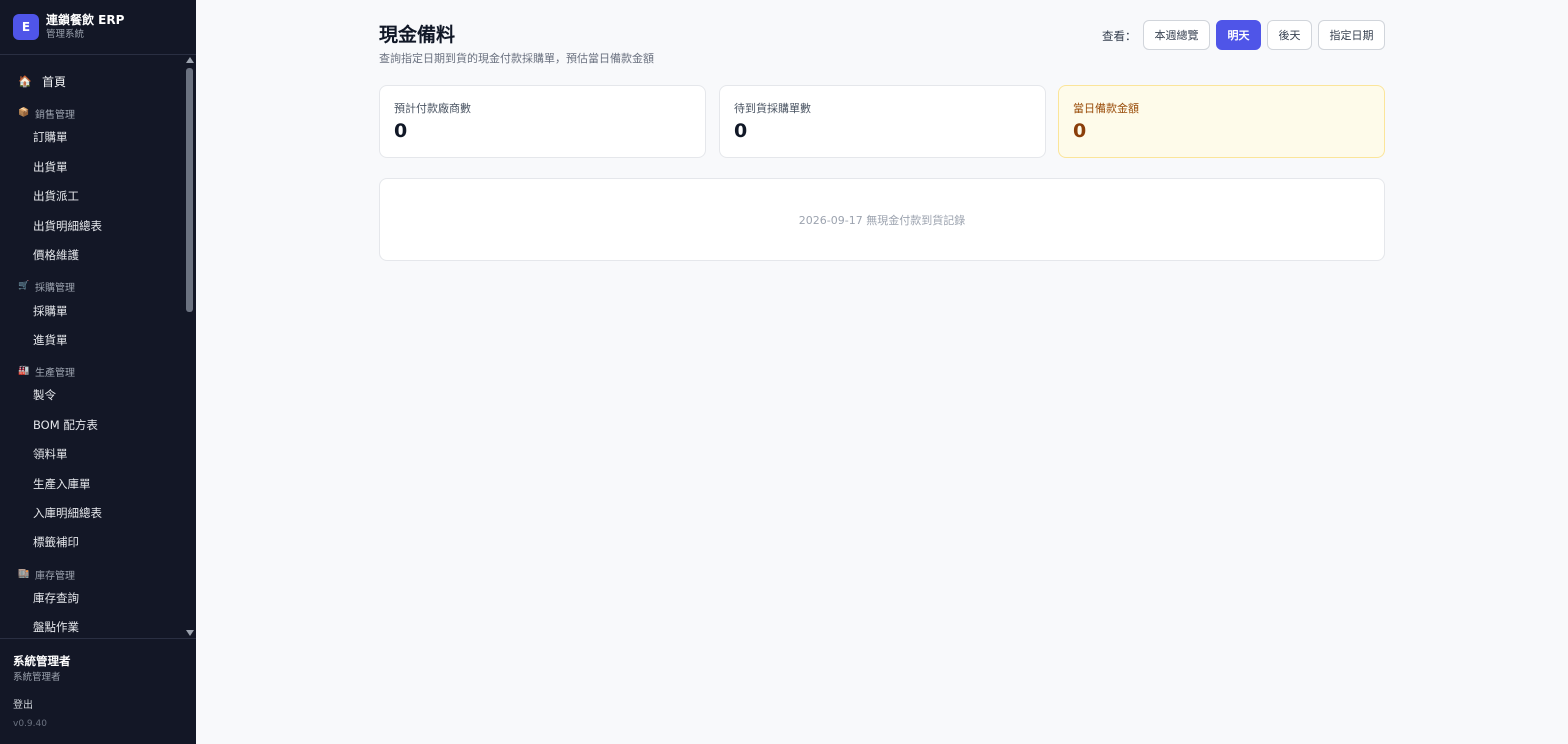 The width and height of the screenshot is (1568, 744). Describe the element at coordinates (542, 121) in the screenshot. I see `stat-card-vendors: 預計付款廠商數 0` at that location.